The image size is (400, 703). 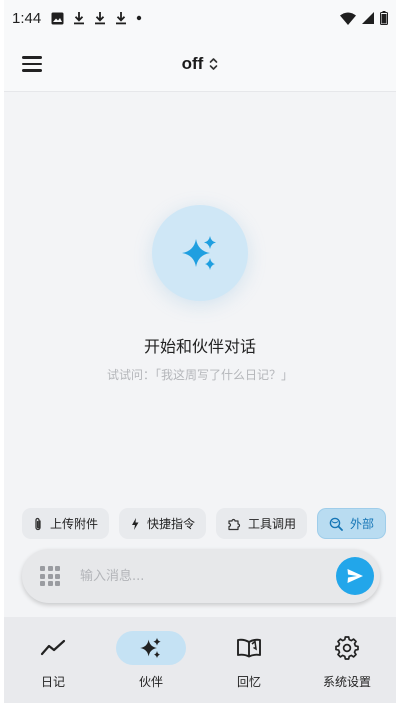 I want to click on message-input-bar, so click(x=201, y=576).